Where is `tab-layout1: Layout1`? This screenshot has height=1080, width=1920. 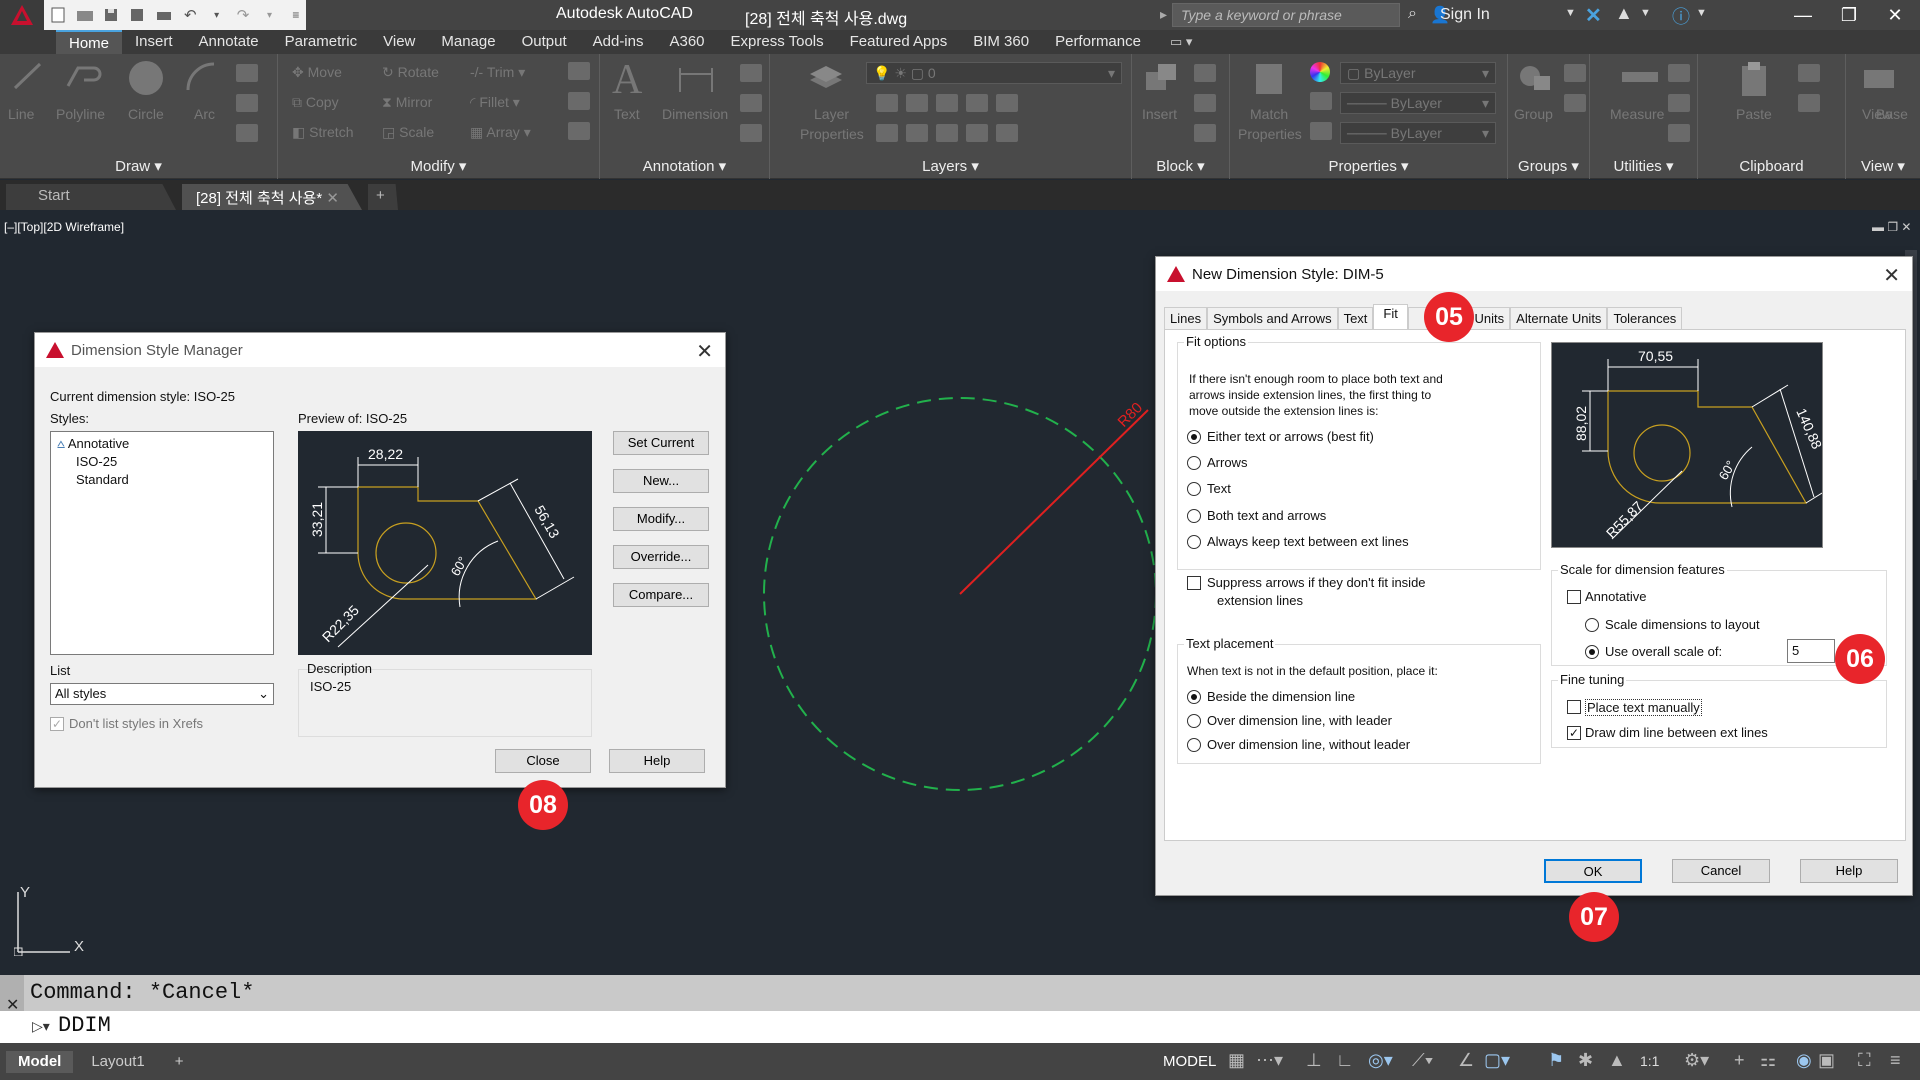 tab-layout1: Layout1 is located at coordinates (117, 1062).